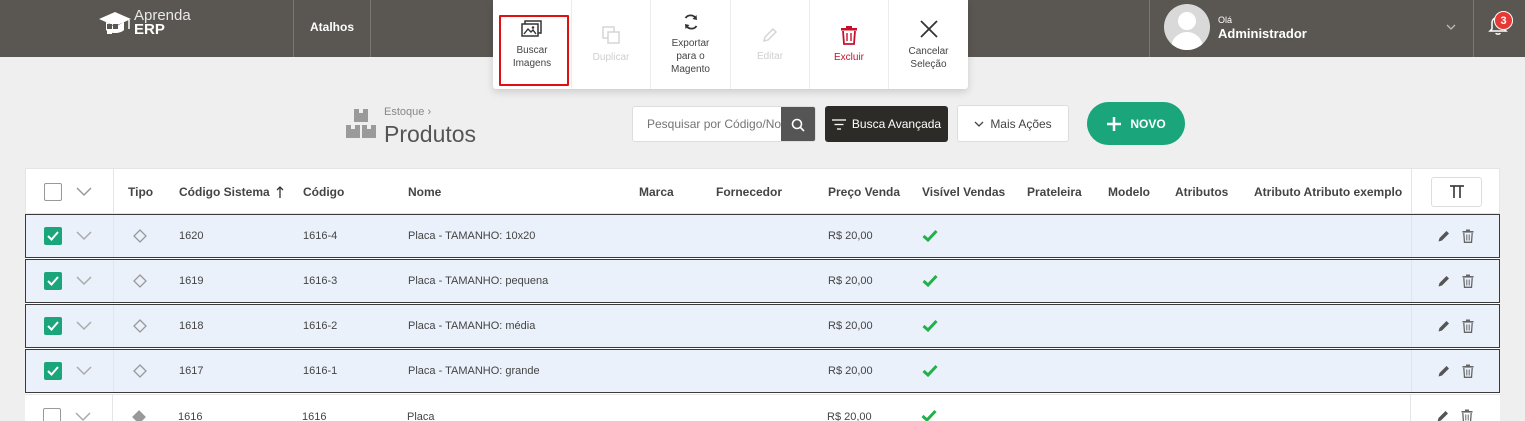  What do you see at coordinates (139, 415) in the screenshot?
I see `product-diamond-icon` at bounding box center [139, 415].